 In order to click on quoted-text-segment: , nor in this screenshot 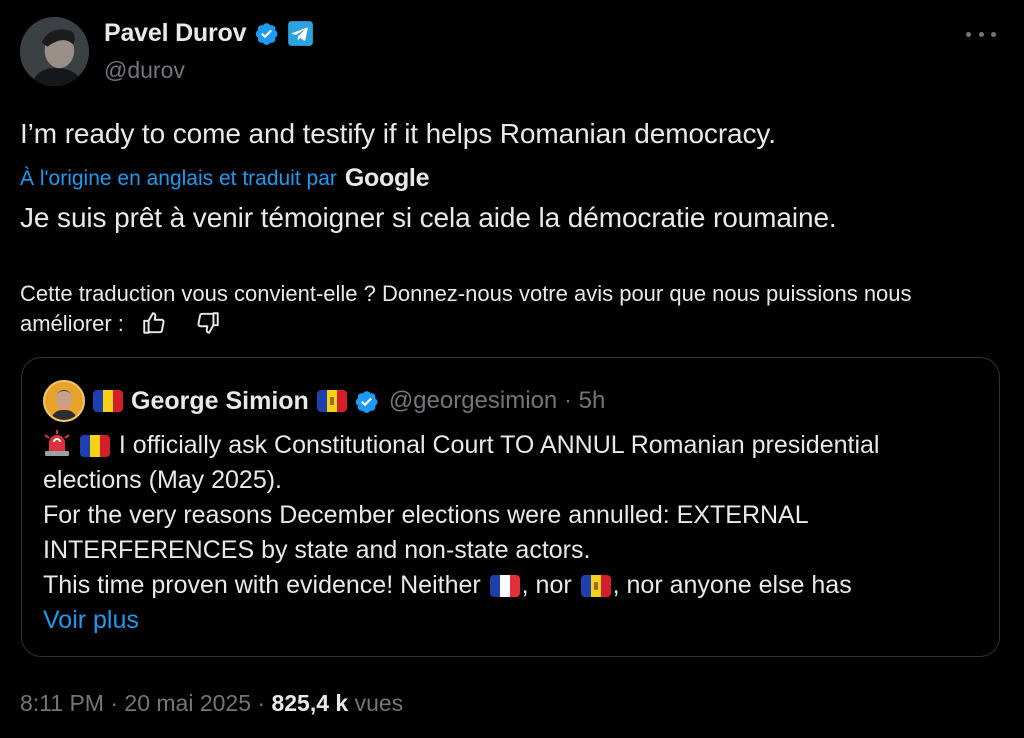, I will do `click(546, 585)`.